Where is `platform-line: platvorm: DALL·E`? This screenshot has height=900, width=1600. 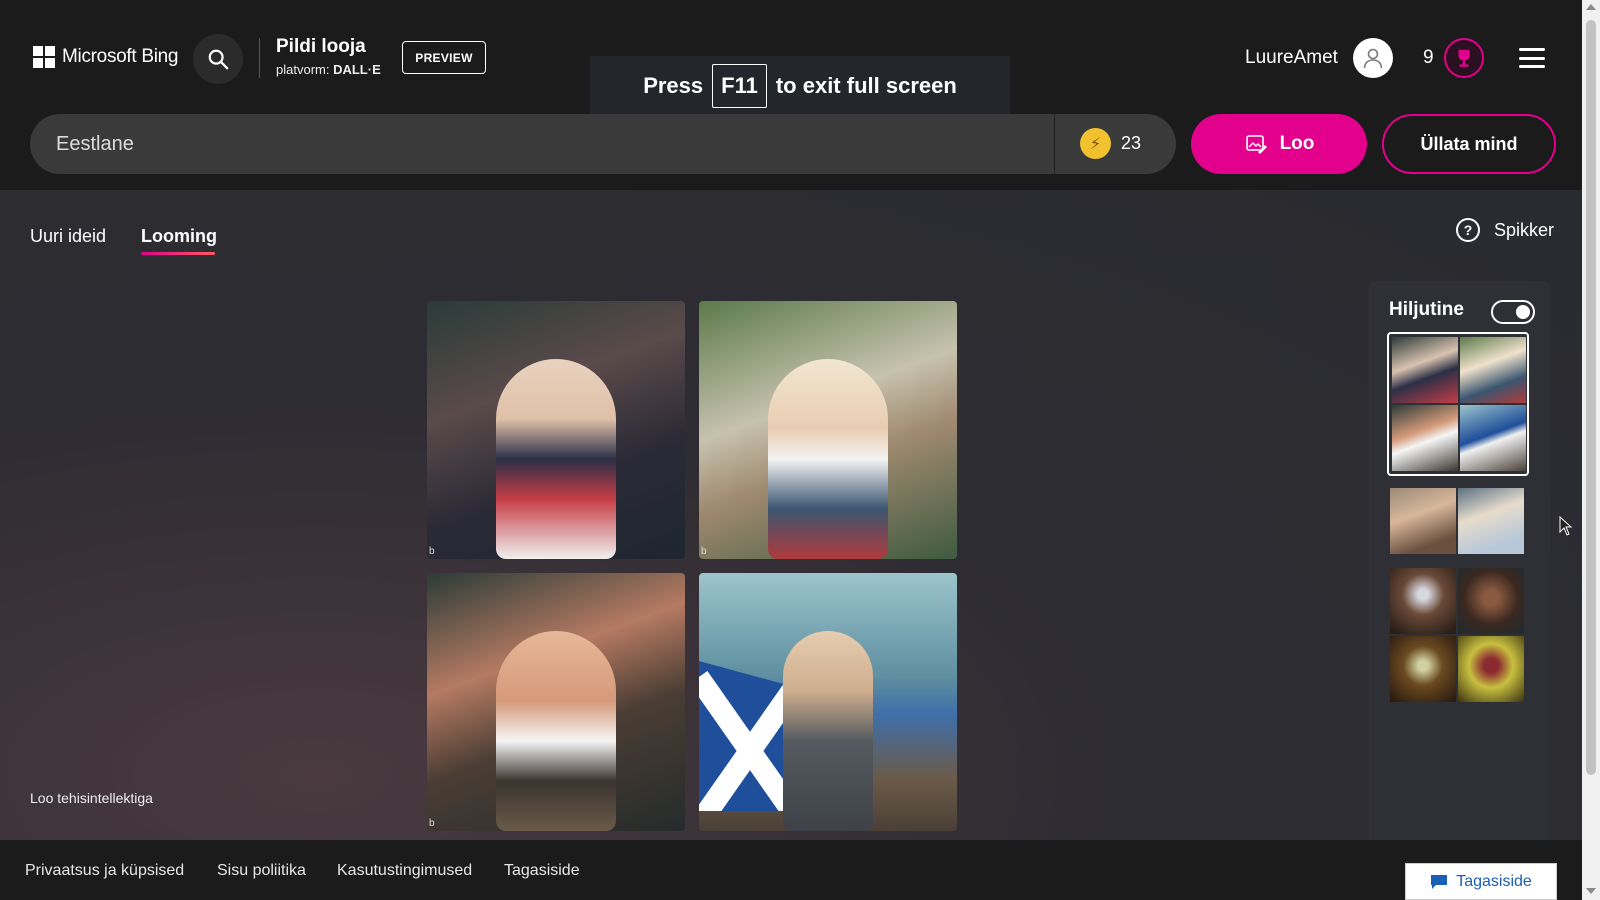 platform-line: platvorm: DALL·E is located at coordinates (328, 69).